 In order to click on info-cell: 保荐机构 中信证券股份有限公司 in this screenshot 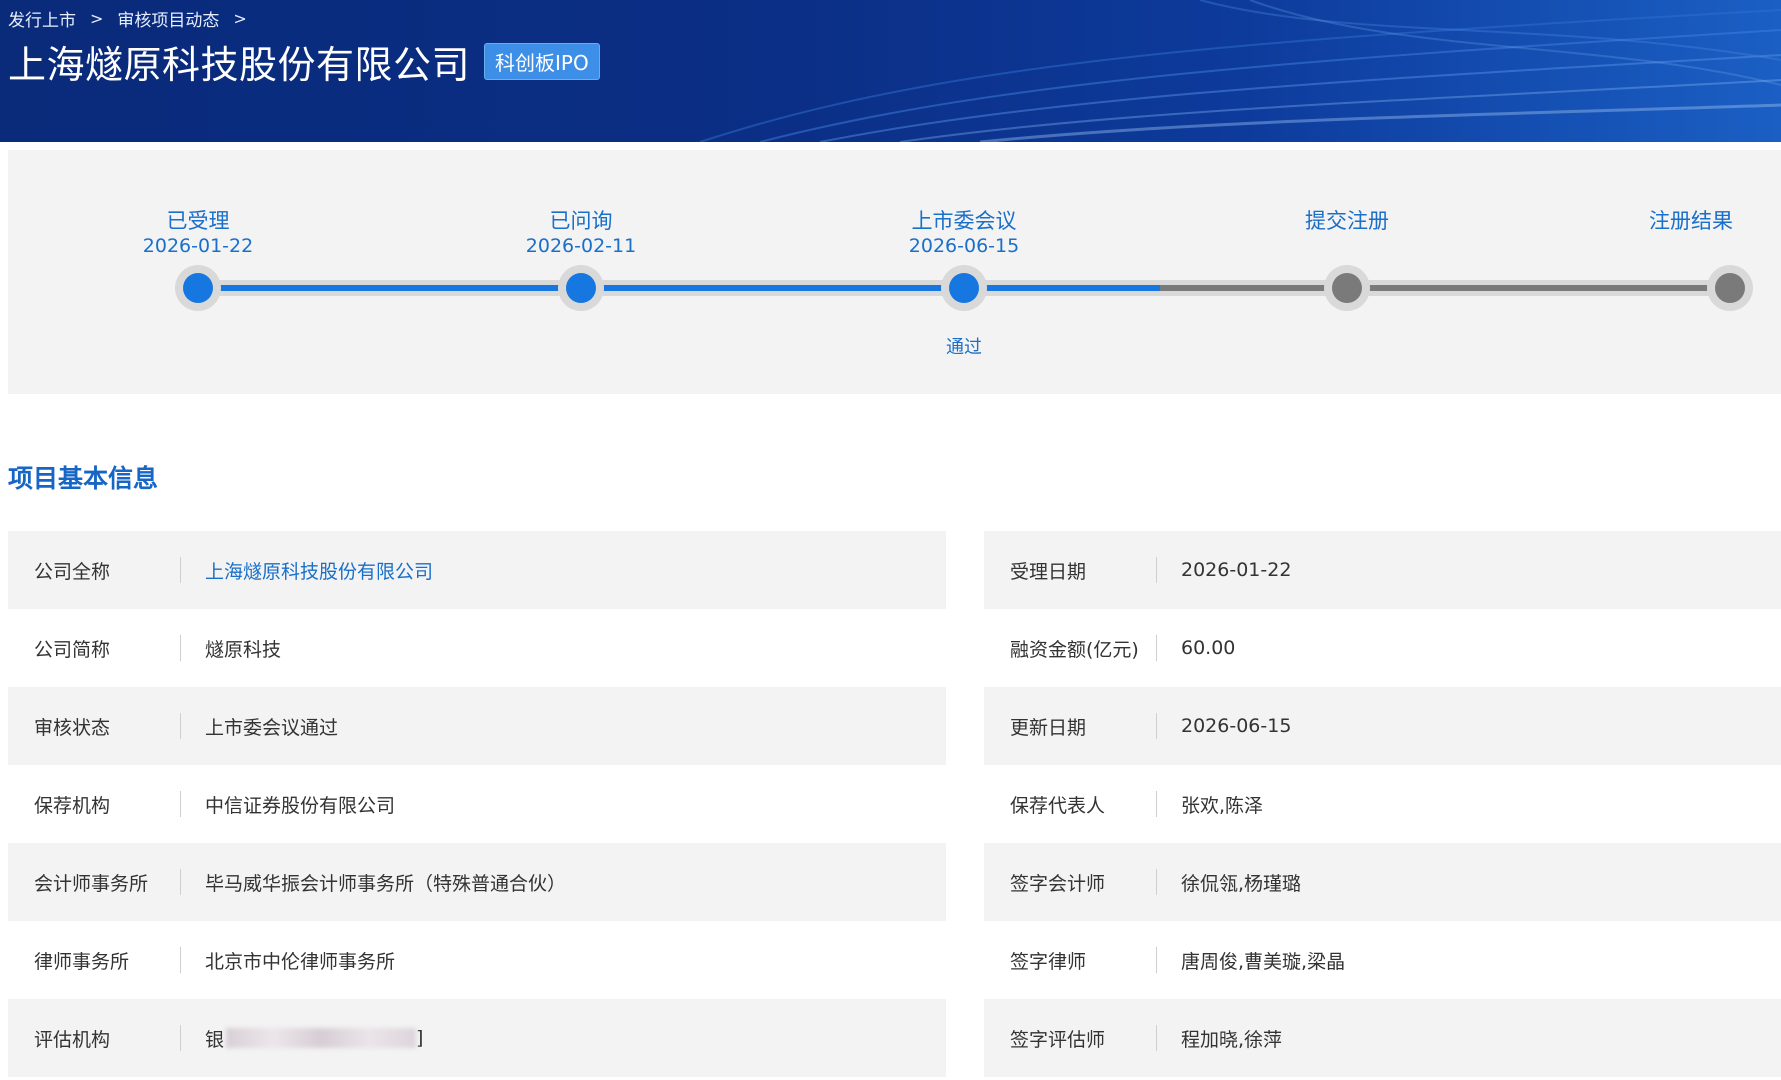, I will do `click(477, 804)`.